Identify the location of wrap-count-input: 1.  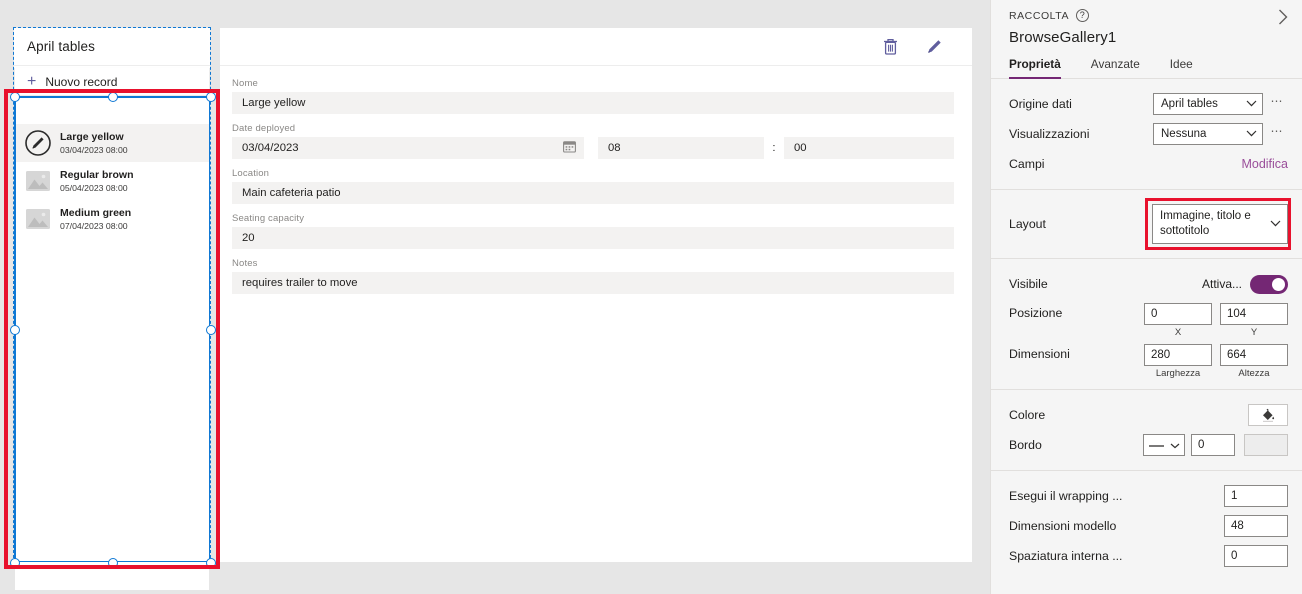
(1256, 496).